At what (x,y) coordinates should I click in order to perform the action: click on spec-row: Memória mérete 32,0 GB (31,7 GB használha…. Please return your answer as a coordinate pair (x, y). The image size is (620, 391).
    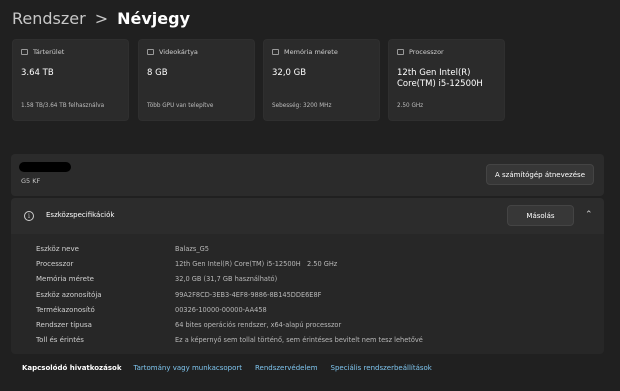
    Looking at the image, I should click on (307, 279).